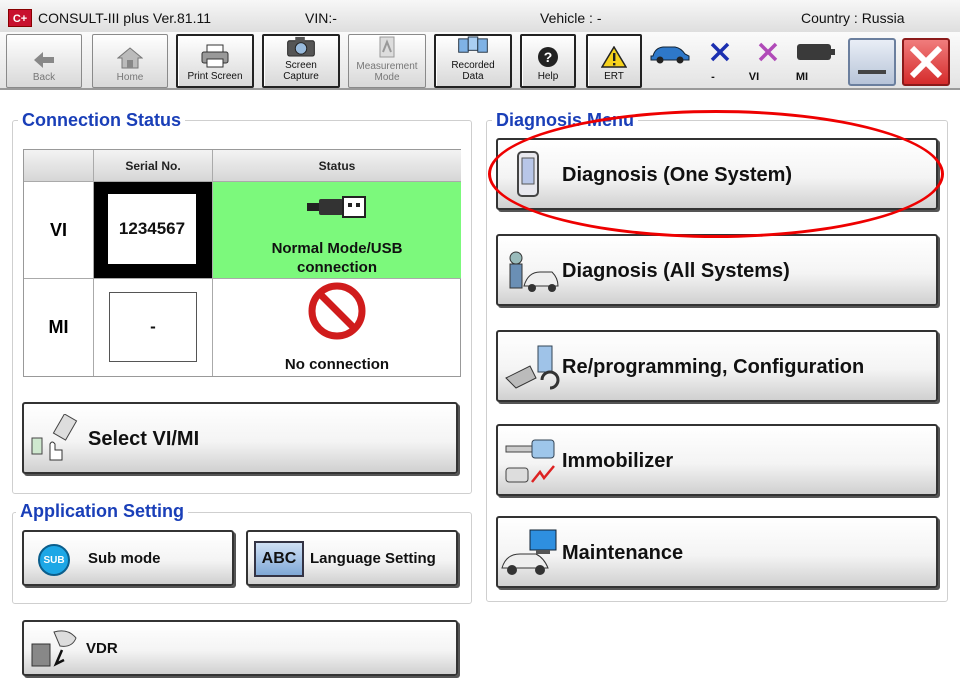 The image size is (960, 691). What do you see at coordinates (20, 18) in the screenshot?
I see `app-logo: C+` at bounding box center [20, 18].